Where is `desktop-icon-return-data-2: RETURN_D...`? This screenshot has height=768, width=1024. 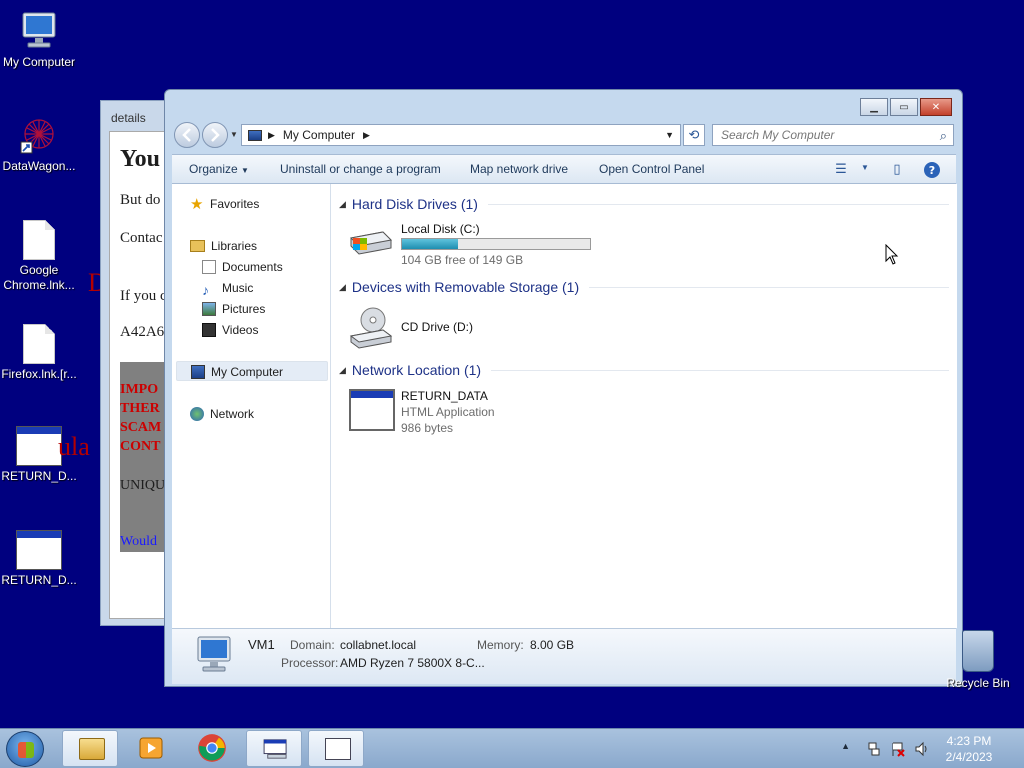 desktop-icon-return-data-2: RETURN_D... is located at coordinates (39, 559).